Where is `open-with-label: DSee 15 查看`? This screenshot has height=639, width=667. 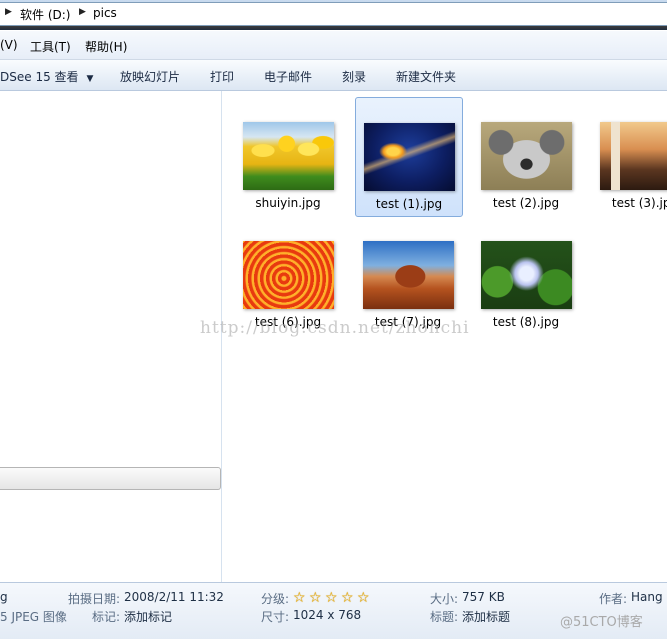 open-with-label: DSee 15 查看 is located at coordinates (39, 77).